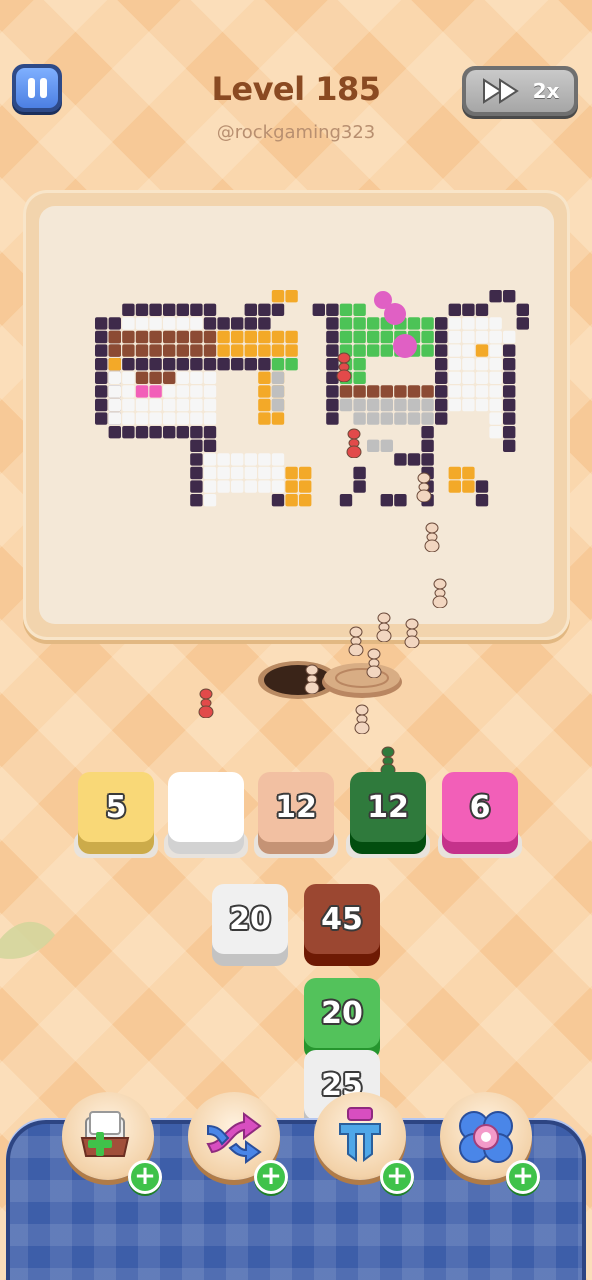  I want to click on stack-right-1: 45, so click(342, 925).